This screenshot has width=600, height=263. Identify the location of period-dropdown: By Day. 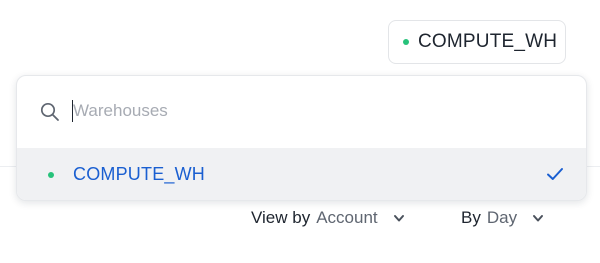
(503, 218).